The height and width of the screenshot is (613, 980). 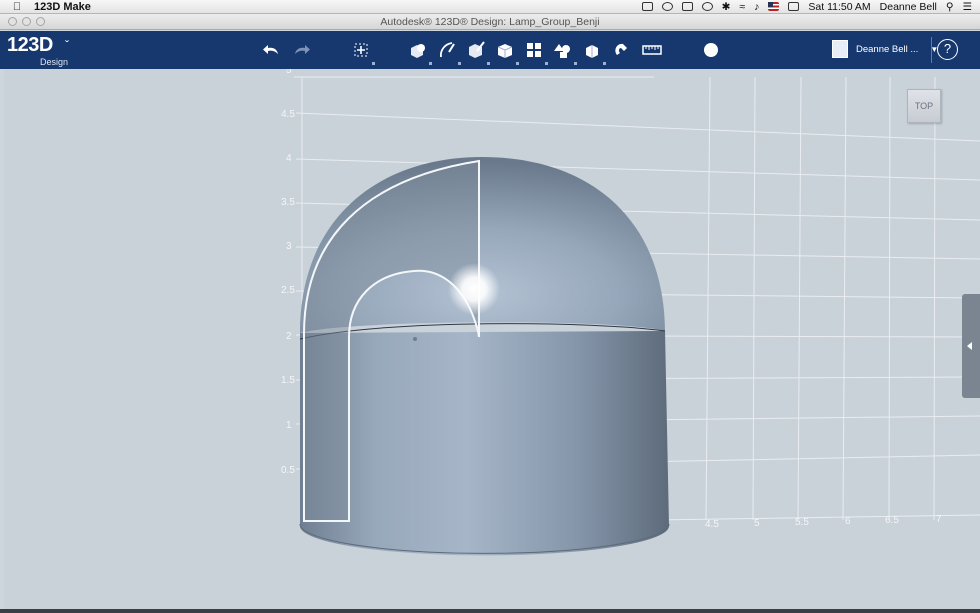 I want to click on measure-icon, so click(x=652, y=50).